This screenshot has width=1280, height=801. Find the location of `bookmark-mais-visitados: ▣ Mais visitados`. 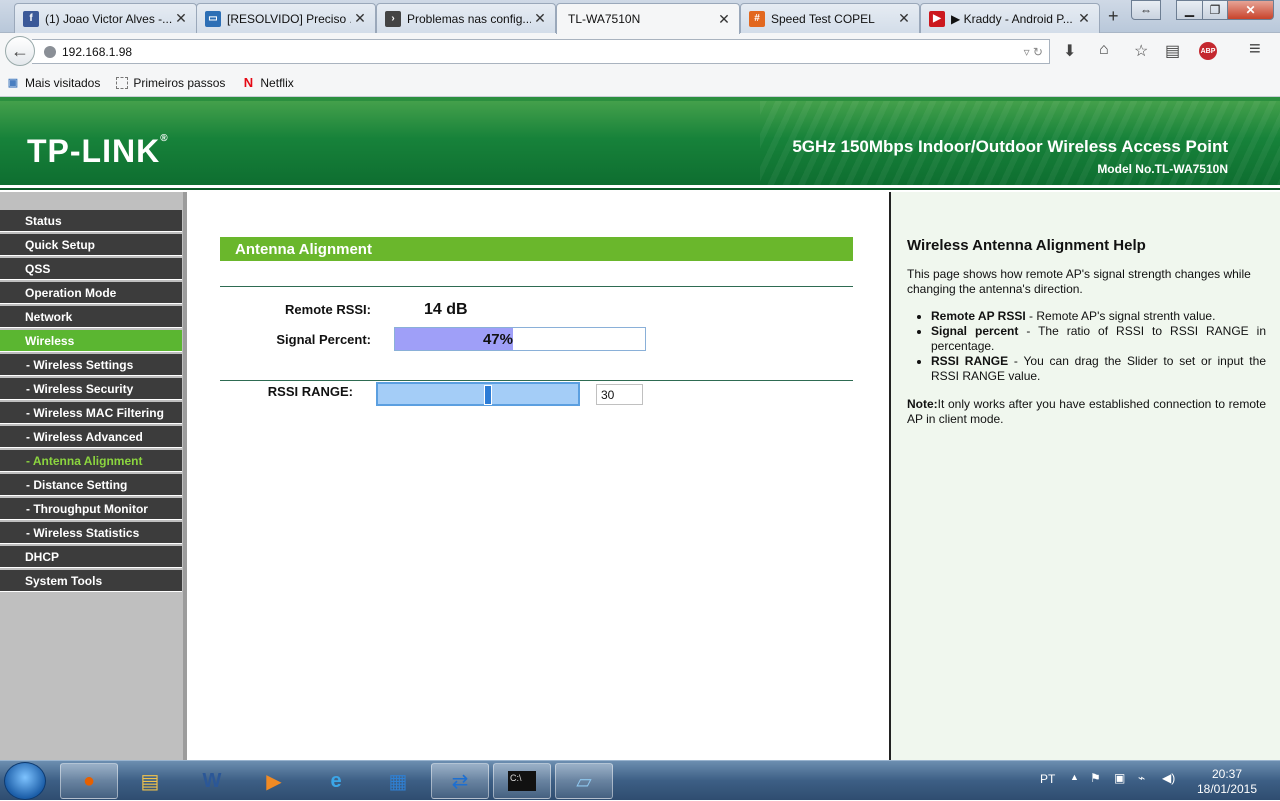

bookmark-mais-visitados: ▣ Mais visitados is located at coordinates (53, 82).